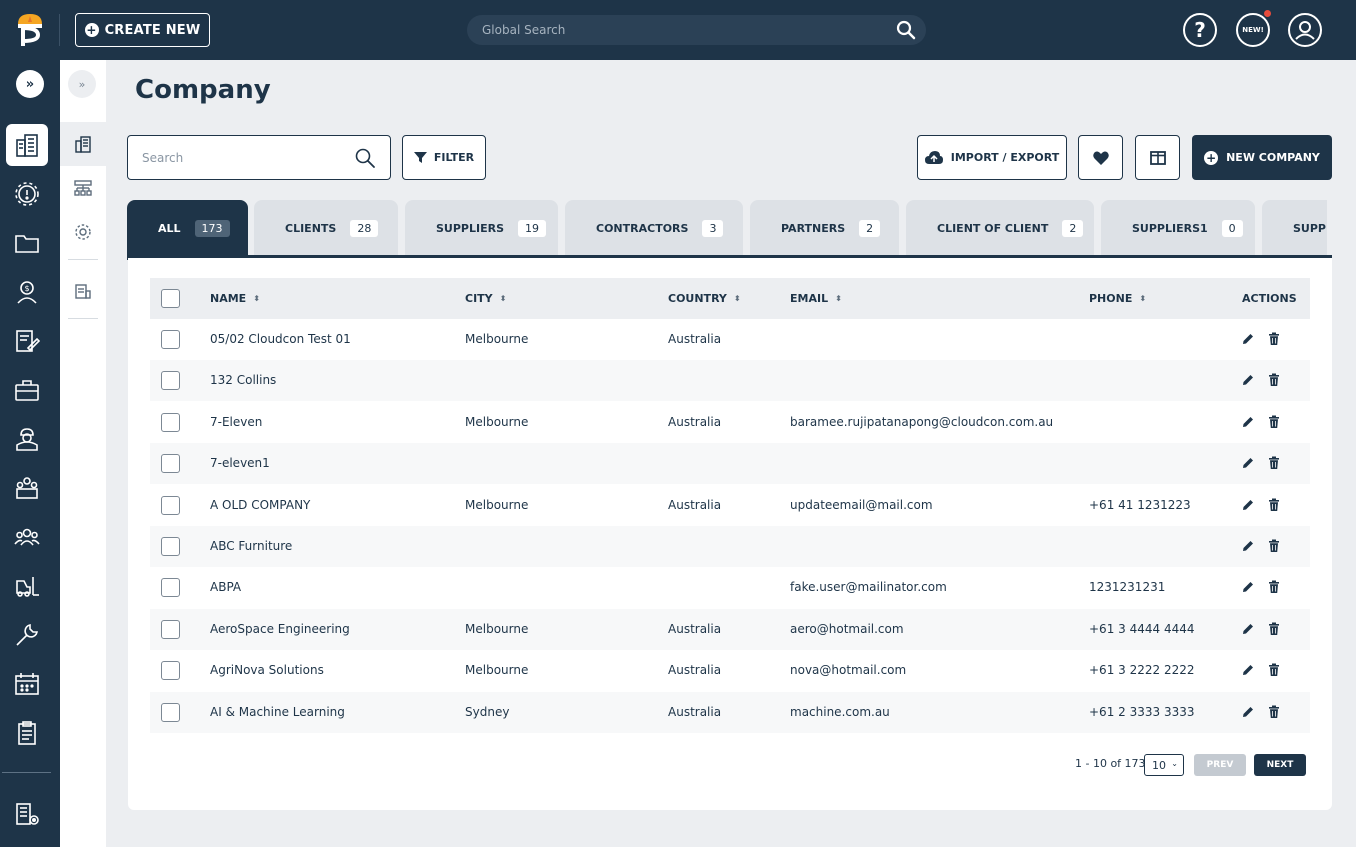 The width and height of the screenshot is (1356, 847). Describe the element at coordinates (27, 439) in the screenshot. I see `rail-item-workers` at that location.